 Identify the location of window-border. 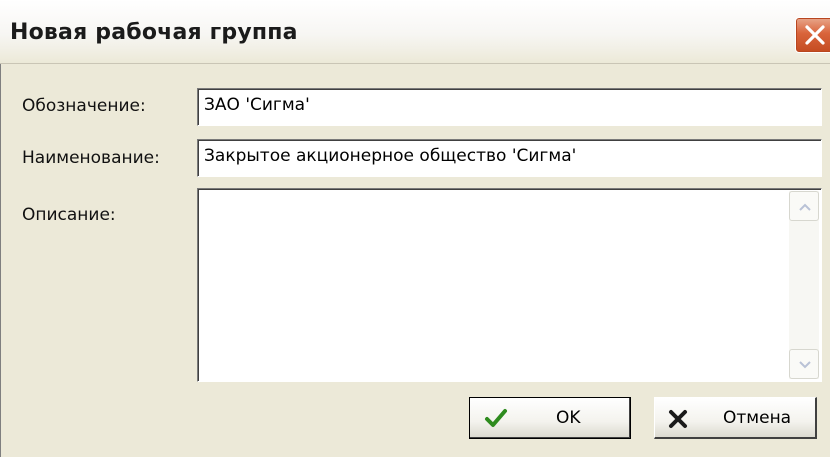
(0, 260).